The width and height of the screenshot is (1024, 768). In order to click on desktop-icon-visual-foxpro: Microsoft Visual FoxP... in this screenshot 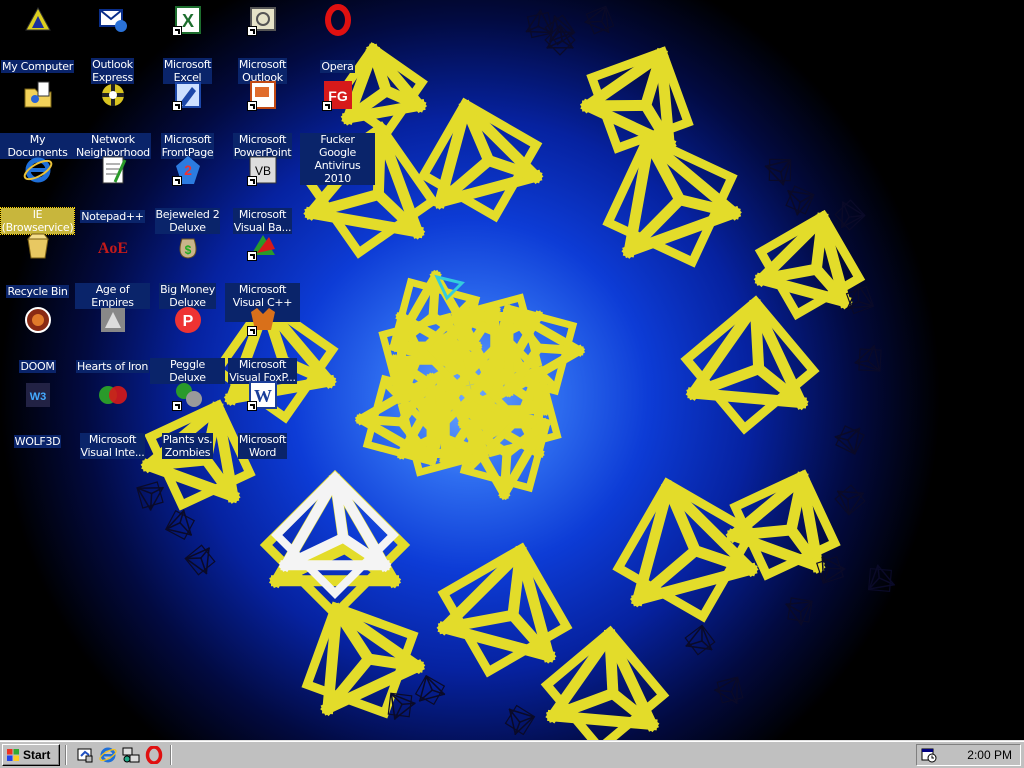, I will do `click(262, 344)`.